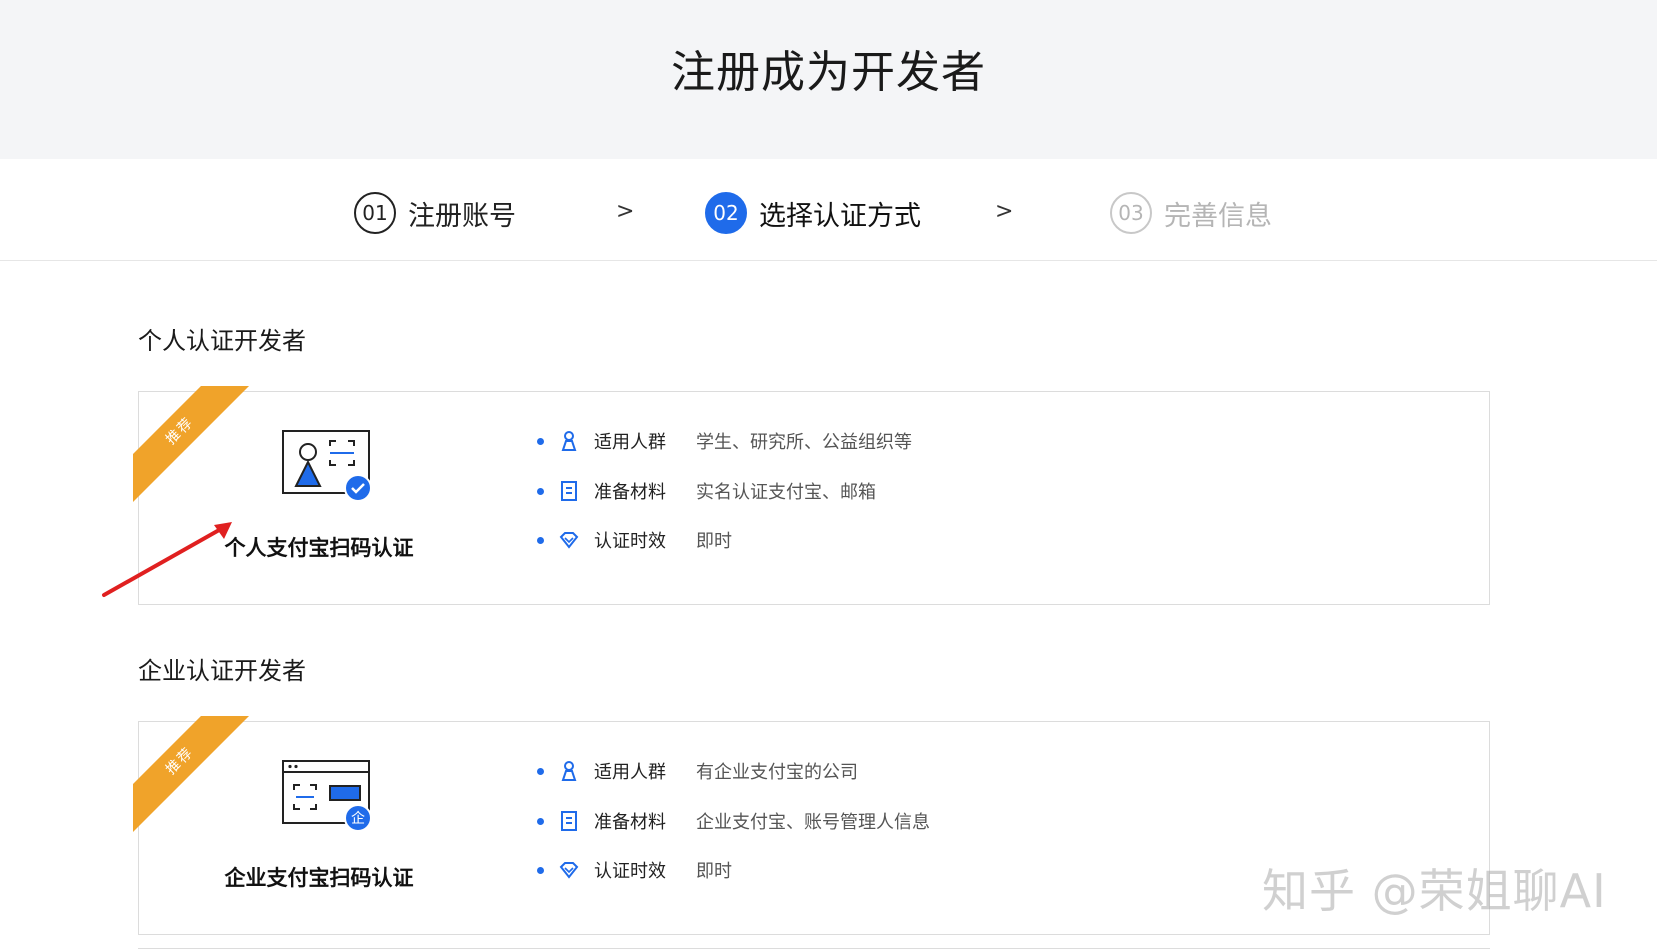  I want to click on step-label: 注册账号, so click(462, 216).